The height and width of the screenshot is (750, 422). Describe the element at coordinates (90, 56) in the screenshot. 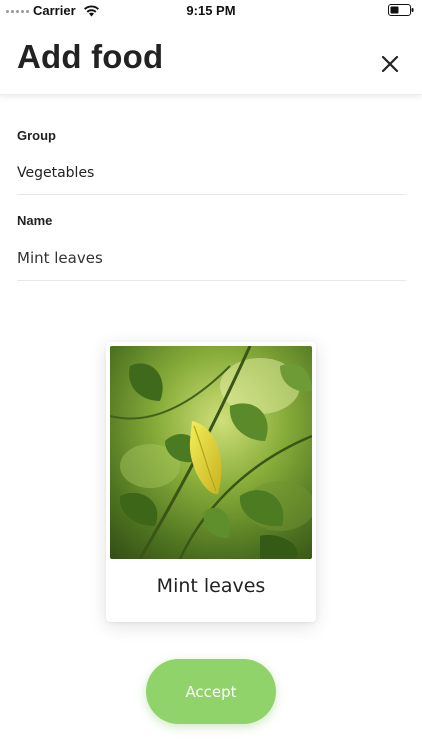

I see `page-title: Add food` at that location.